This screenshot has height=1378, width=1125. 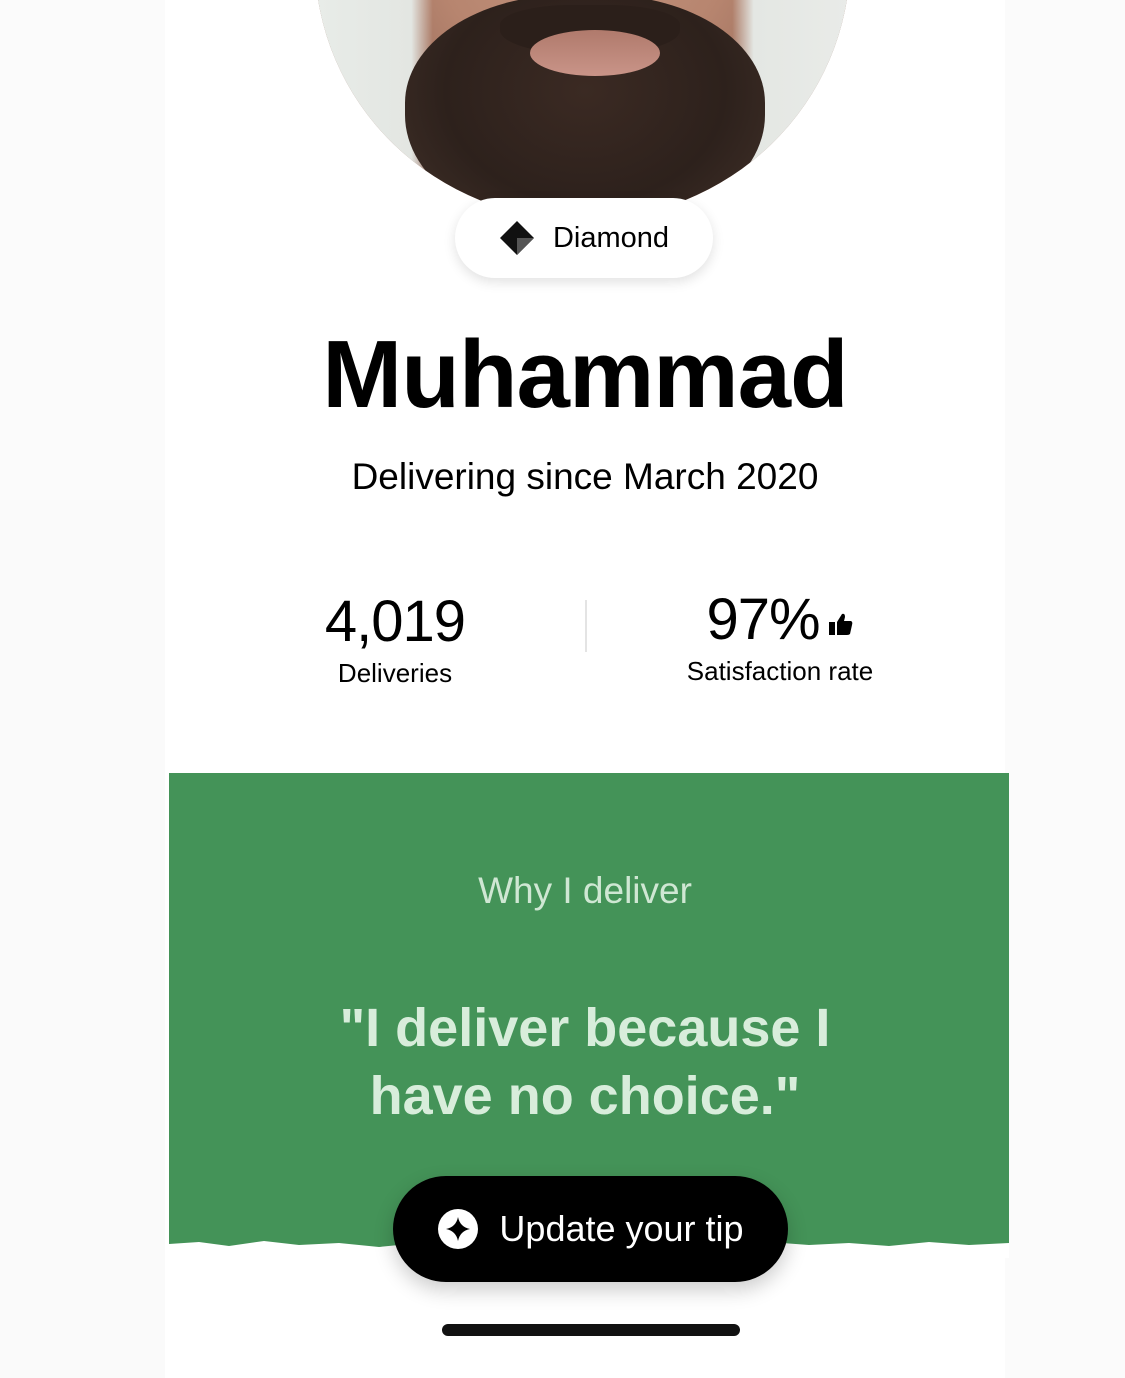 What do you see at coordinates (586, 626) in the screenshot?
I see `stats-divider` at bounding box center [586, 626].